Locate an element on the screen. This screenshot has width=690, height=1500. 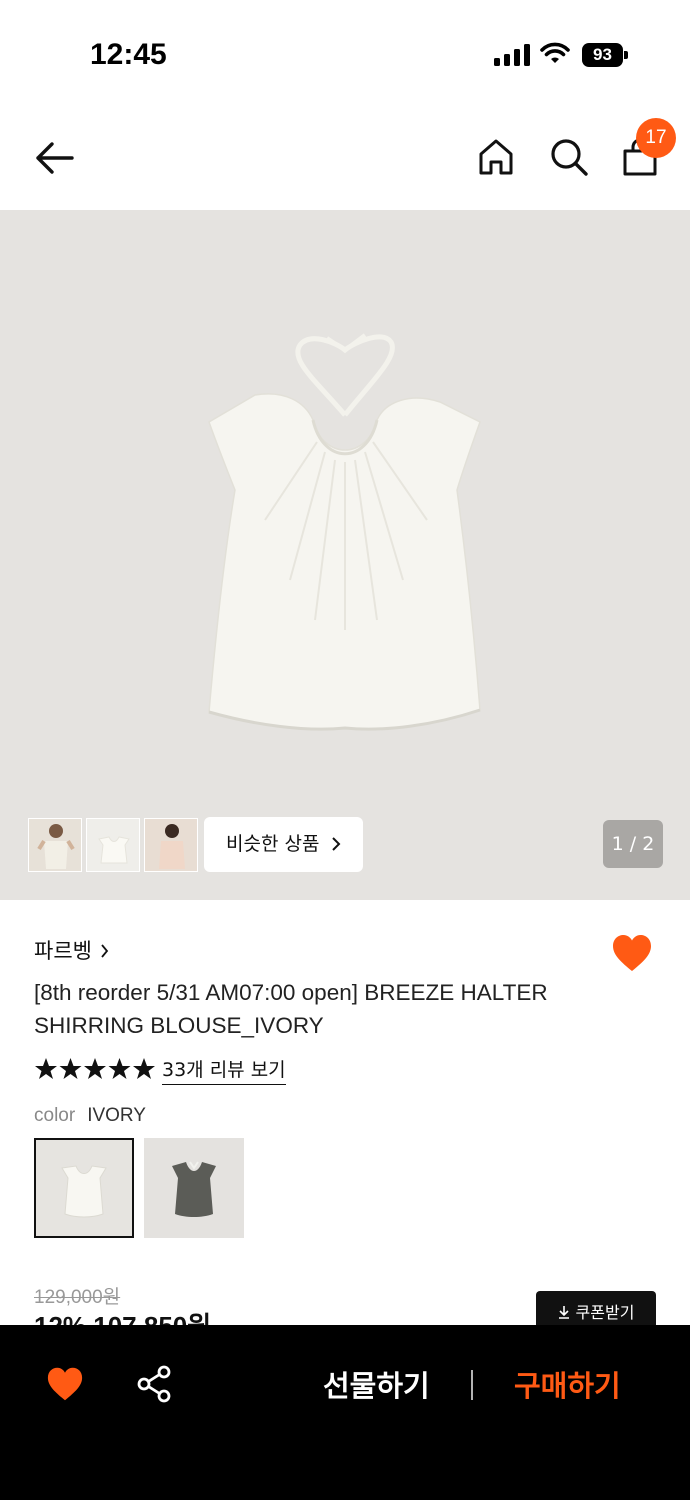
gift-button: 선물하기 is located at coordinates (376, 1384).